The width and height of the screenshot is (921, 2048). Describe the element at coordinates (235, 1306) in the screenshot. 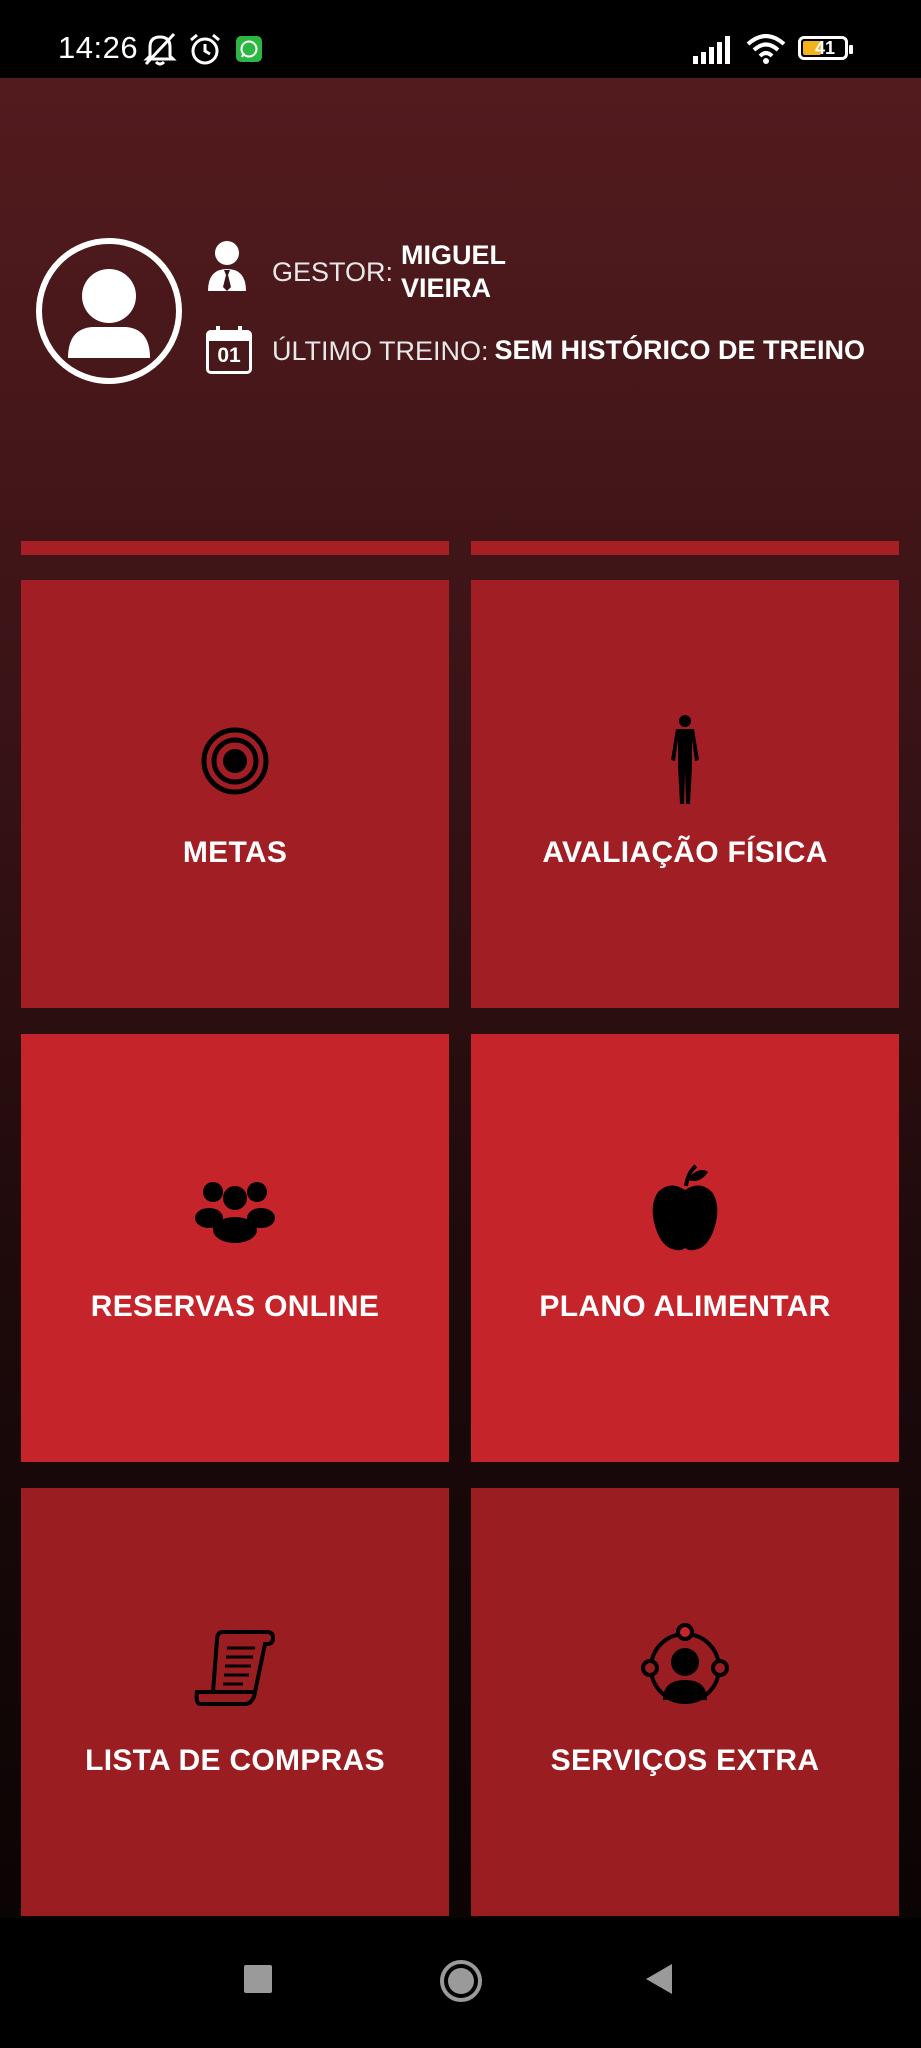

I see `tile-label: RESERVAS ONLINE` at that location.